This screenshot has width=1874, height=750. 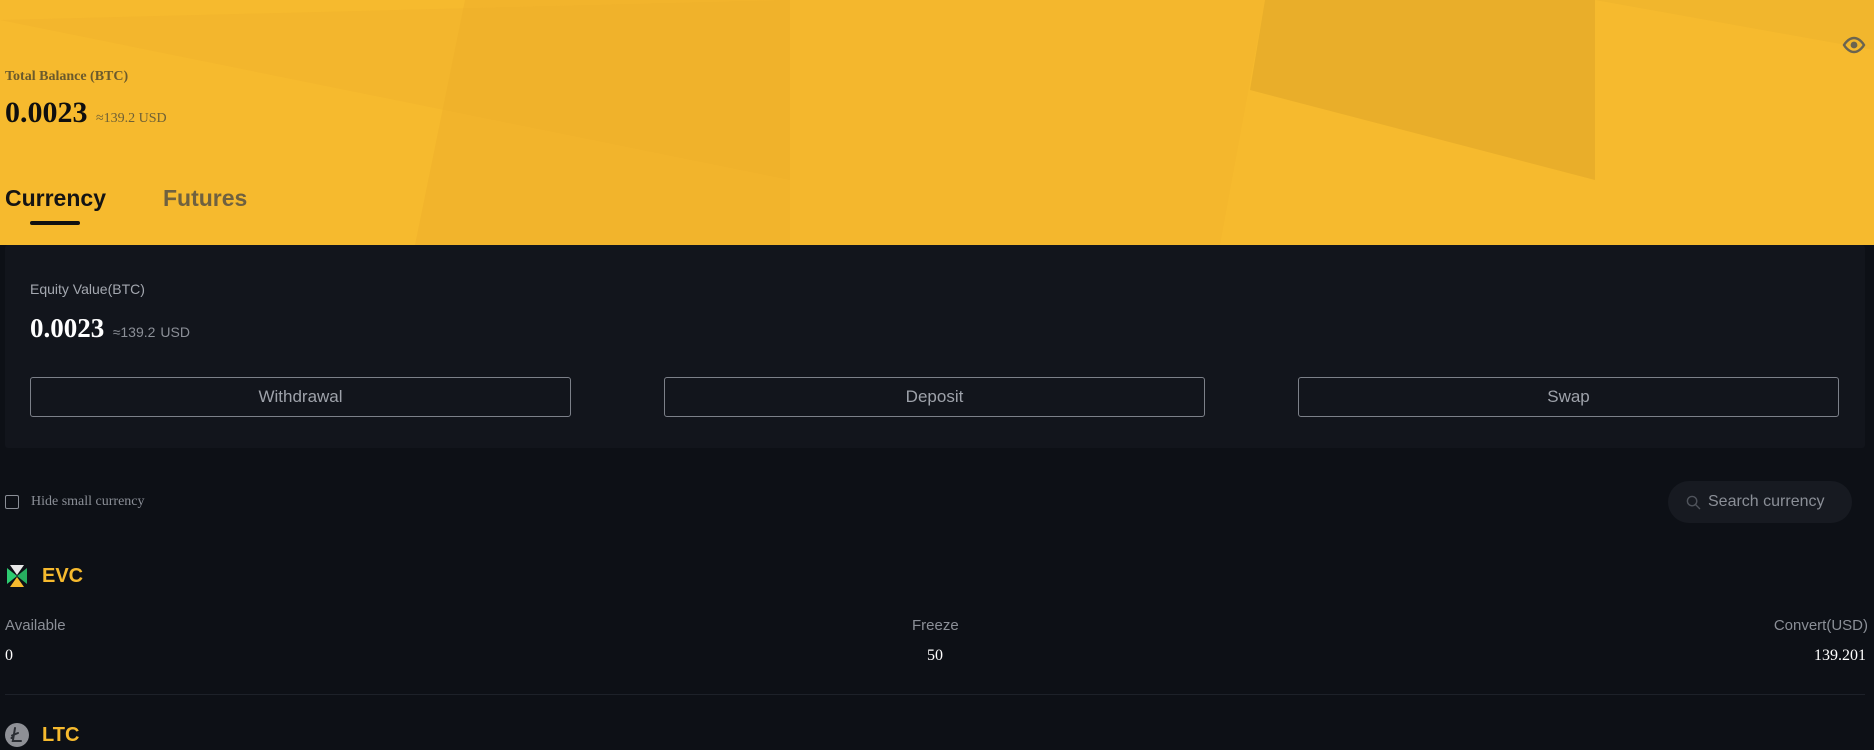 What do you see at coordinates (55, 223) in the screenshot?
I see `active-tab-indicator` at bounding box center [55, 223].